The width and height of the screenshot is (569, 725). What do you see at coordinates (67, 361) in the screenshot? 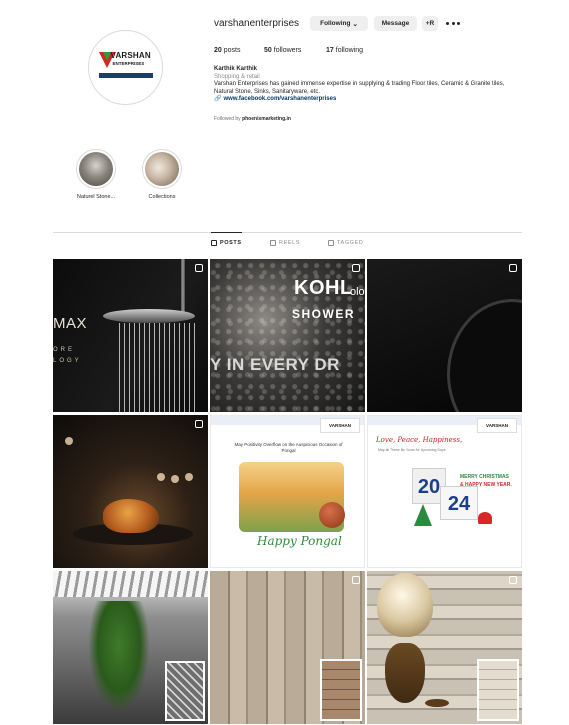
I see `post-overlay-text: LOGY` at bounding box center [67, 361].